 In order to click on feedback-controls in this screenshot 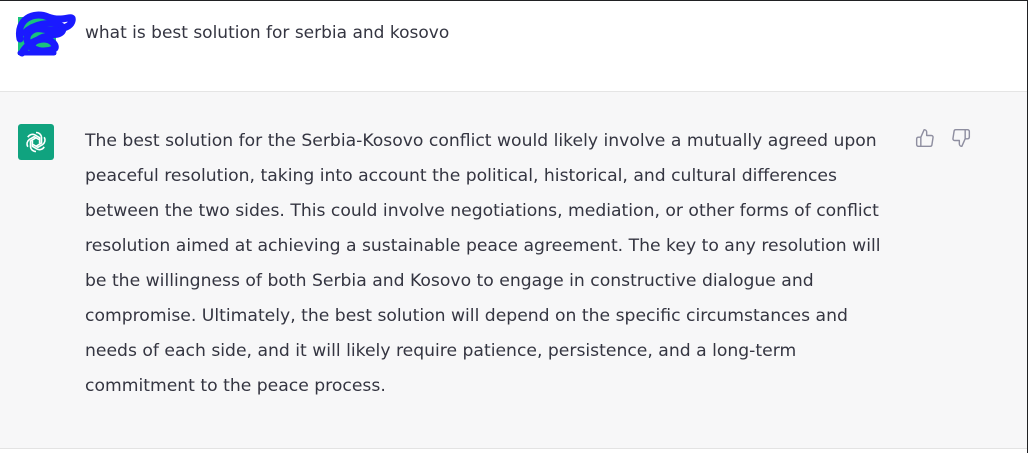, I will do `click(943, 138)`.